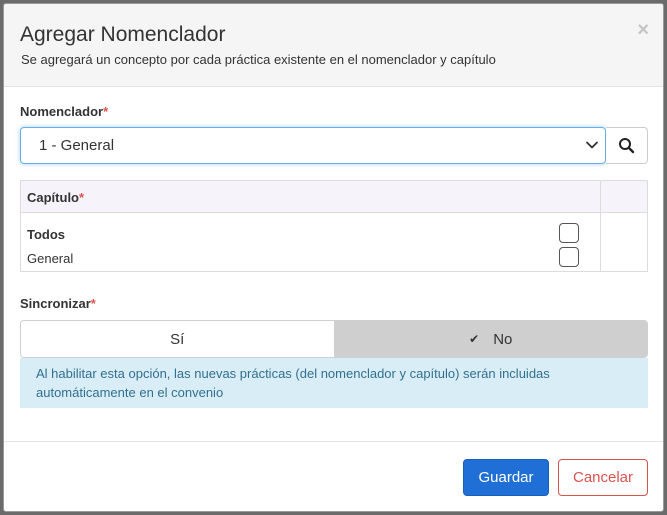  I want to click on capitulo-label: Capítulo*, so click(55, 197).